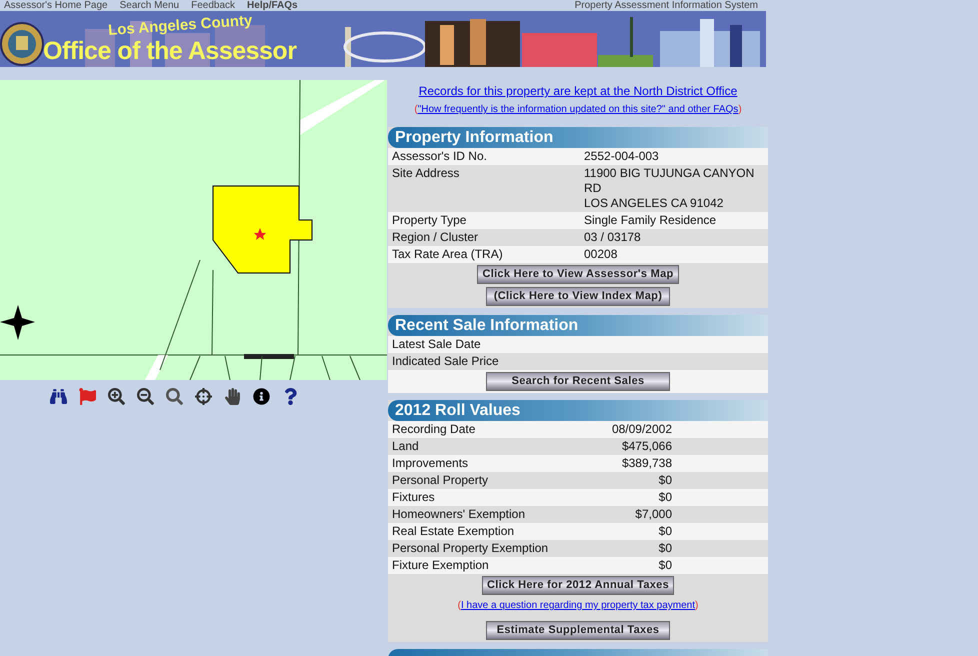 This screenshot has height=656, width=978. Describe the element at coordinates (578, 137) in the screenshot. I see `section-header: Property Information` at that location.